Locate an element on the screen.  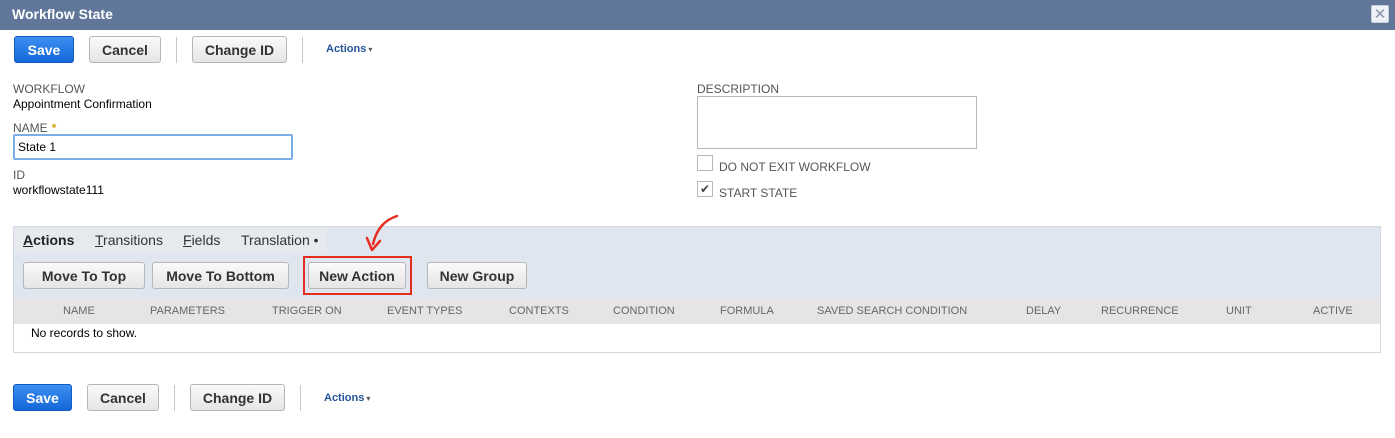
change-id-button-top: Change ID is located at coordinates (239, 49).